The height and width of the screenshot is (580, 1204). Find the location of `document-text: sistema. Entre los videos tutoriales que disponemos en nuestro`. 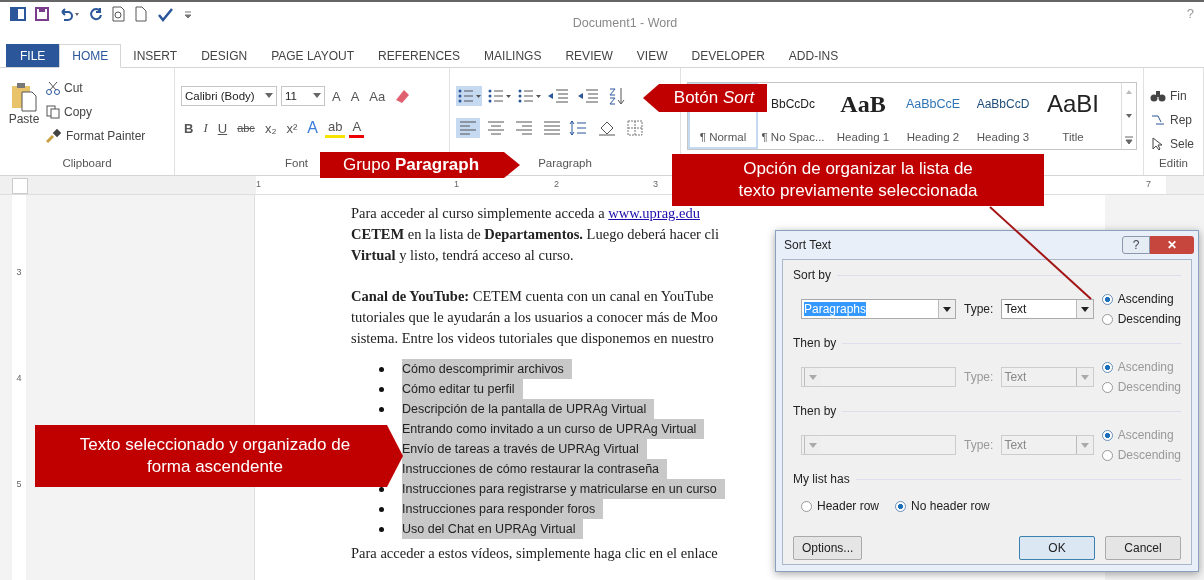

document-text: sistema. Entre los videos tutoriales que disponemos en nuestro is located at coordinates (532, 338).